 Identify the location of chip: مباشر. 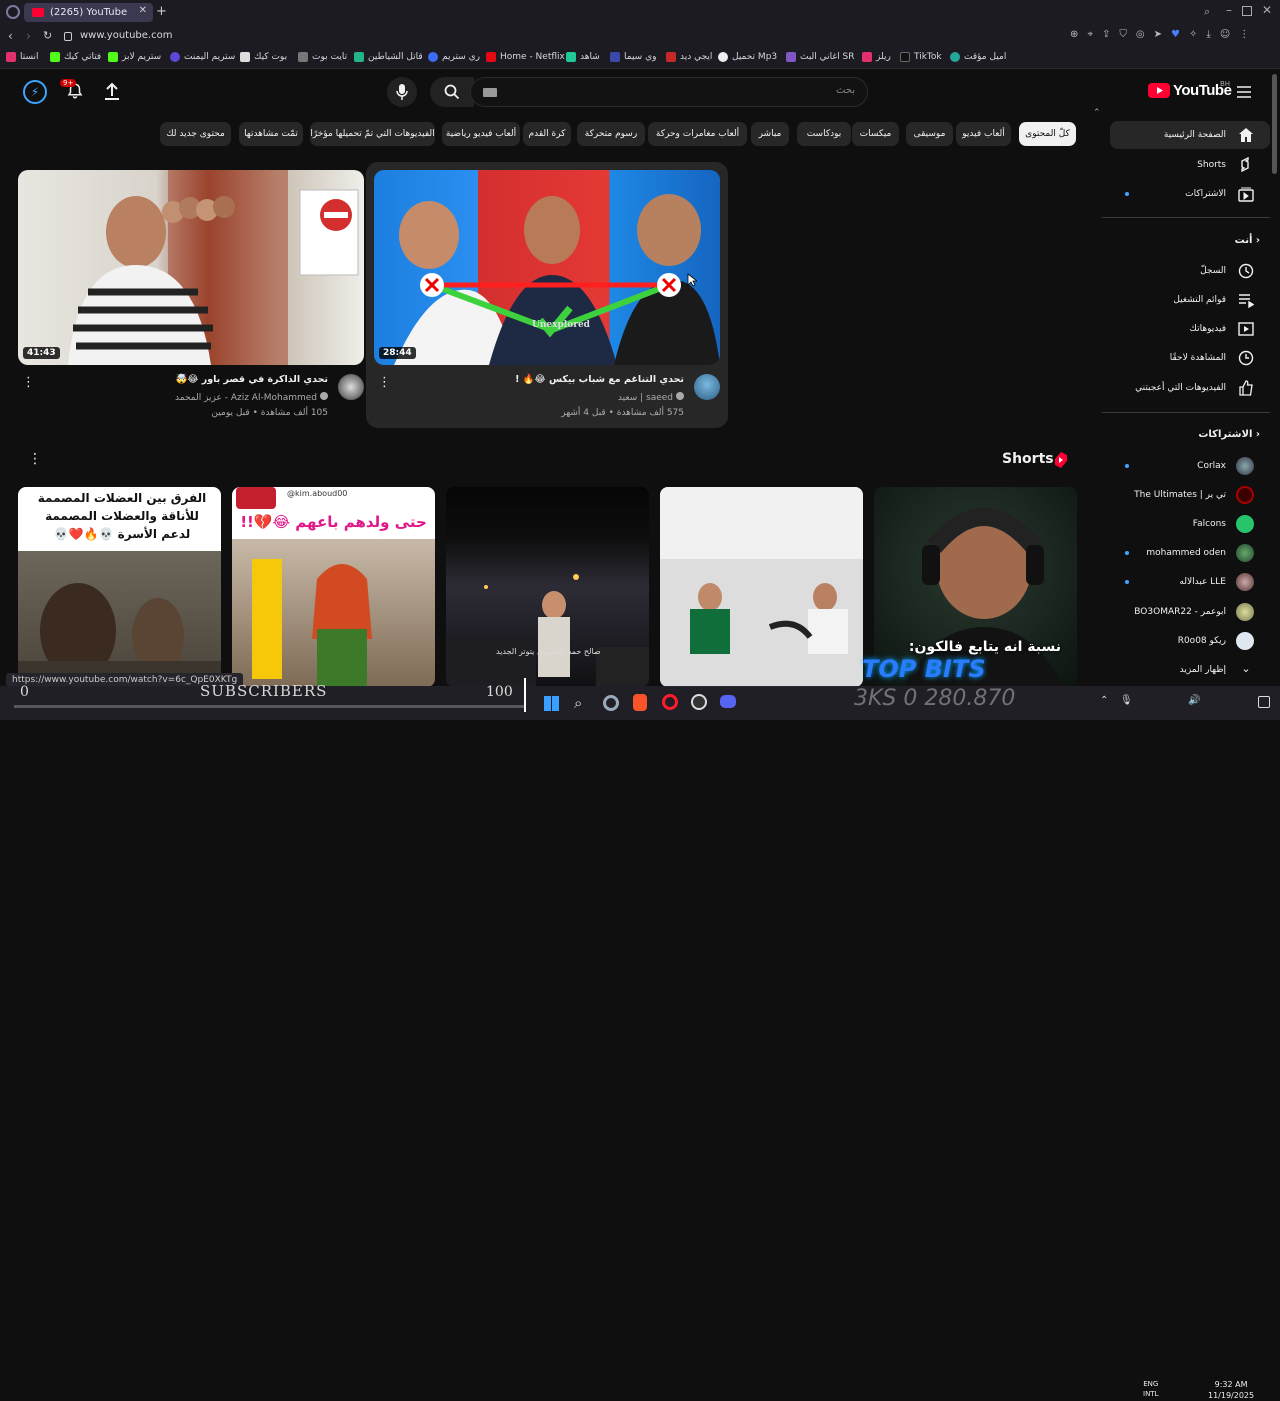
(770, 134).